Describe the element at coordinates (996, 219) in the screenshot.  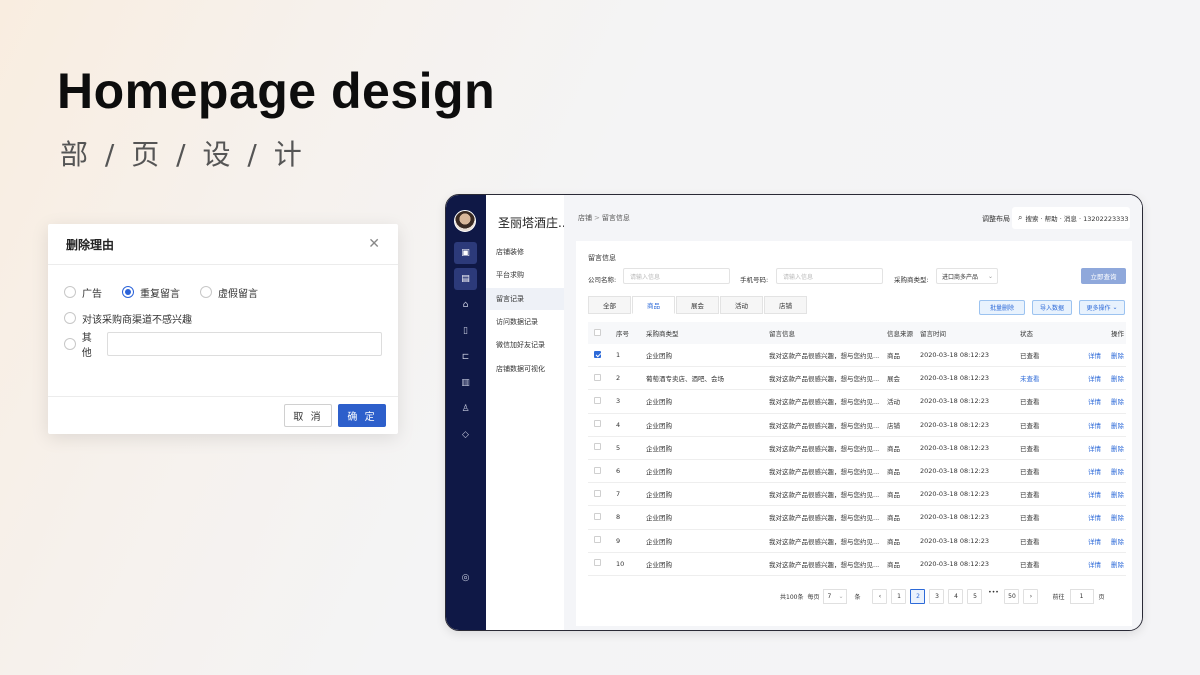
I see `adjust-layout-link: 调整布局` at that location.